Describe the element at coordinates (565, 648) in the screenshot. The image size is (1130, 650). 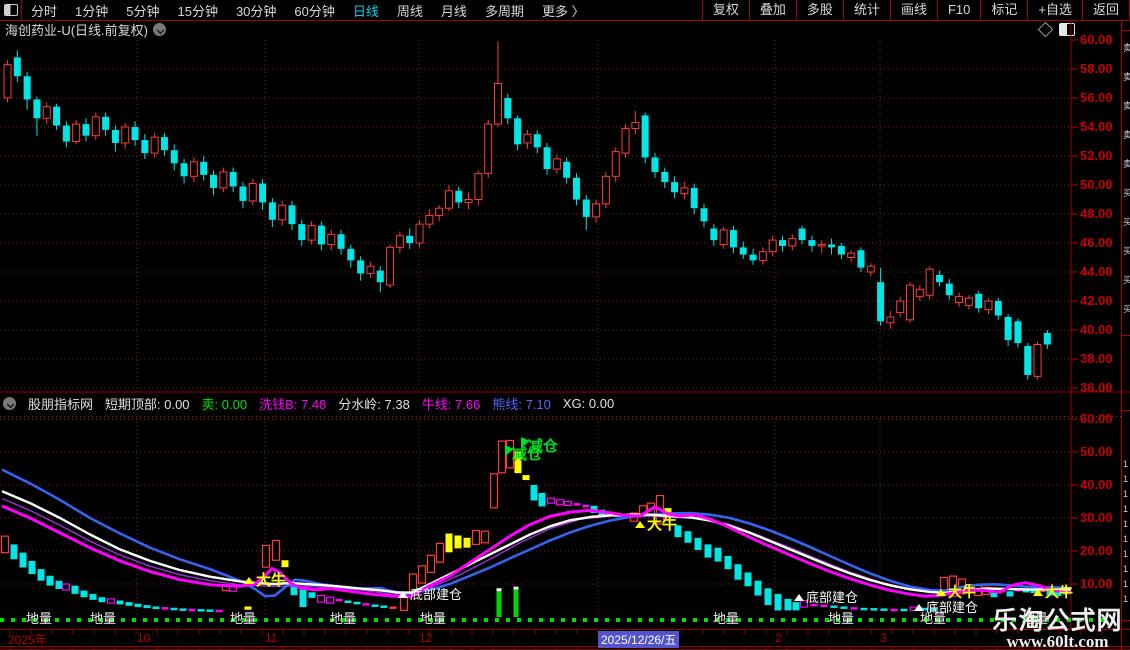
I see `next-pane-strip` at that location.